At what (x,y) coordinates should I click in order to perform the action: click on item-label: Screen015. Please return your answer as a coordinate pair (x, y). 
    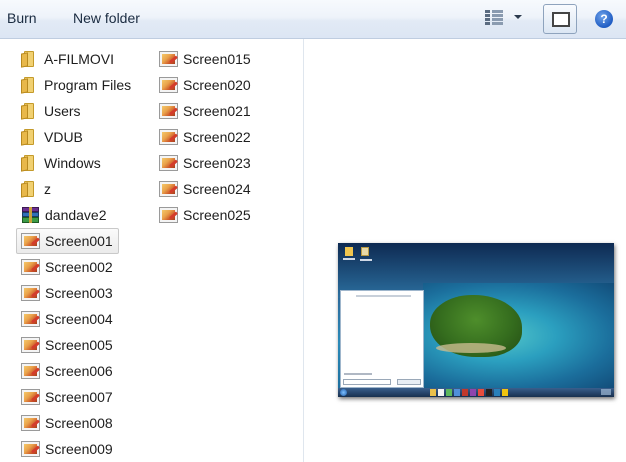
    Looking at the image, I should click on (217, 59).